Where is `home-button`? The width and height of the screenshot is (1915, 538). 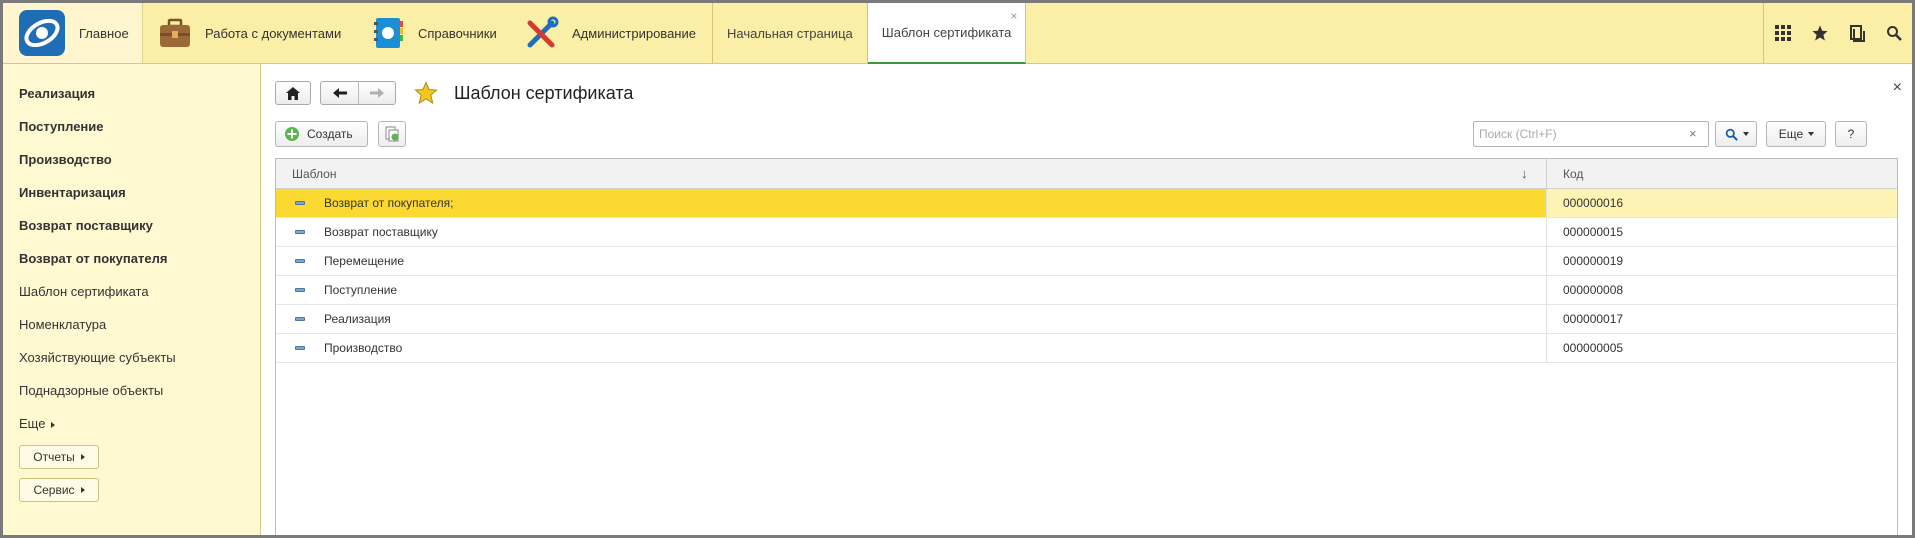
home-button is located at coordinates (293, 93).